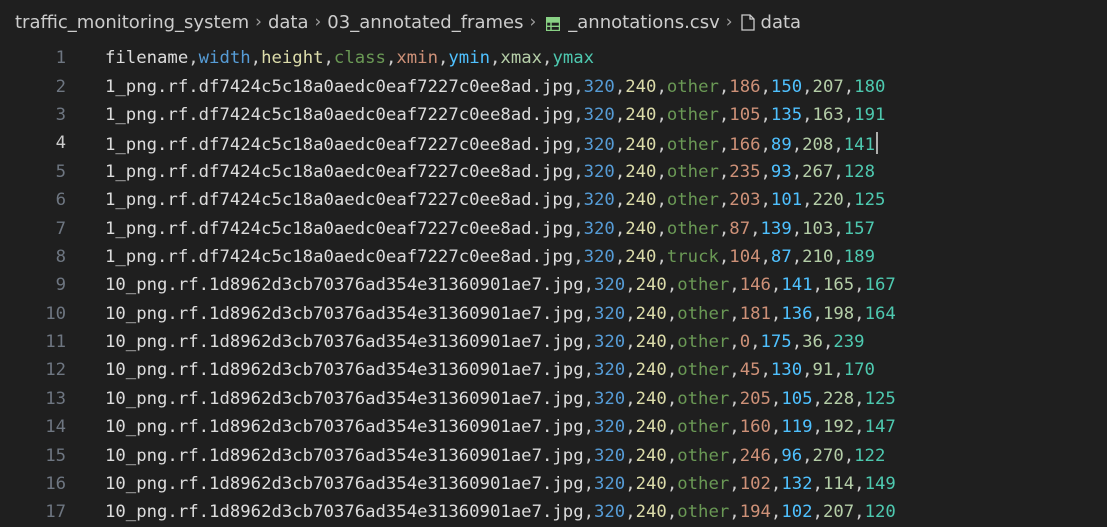 The height and width of the screenshot is (527, 1107). I want to click on csv-cell: 45, so click(750, 370).